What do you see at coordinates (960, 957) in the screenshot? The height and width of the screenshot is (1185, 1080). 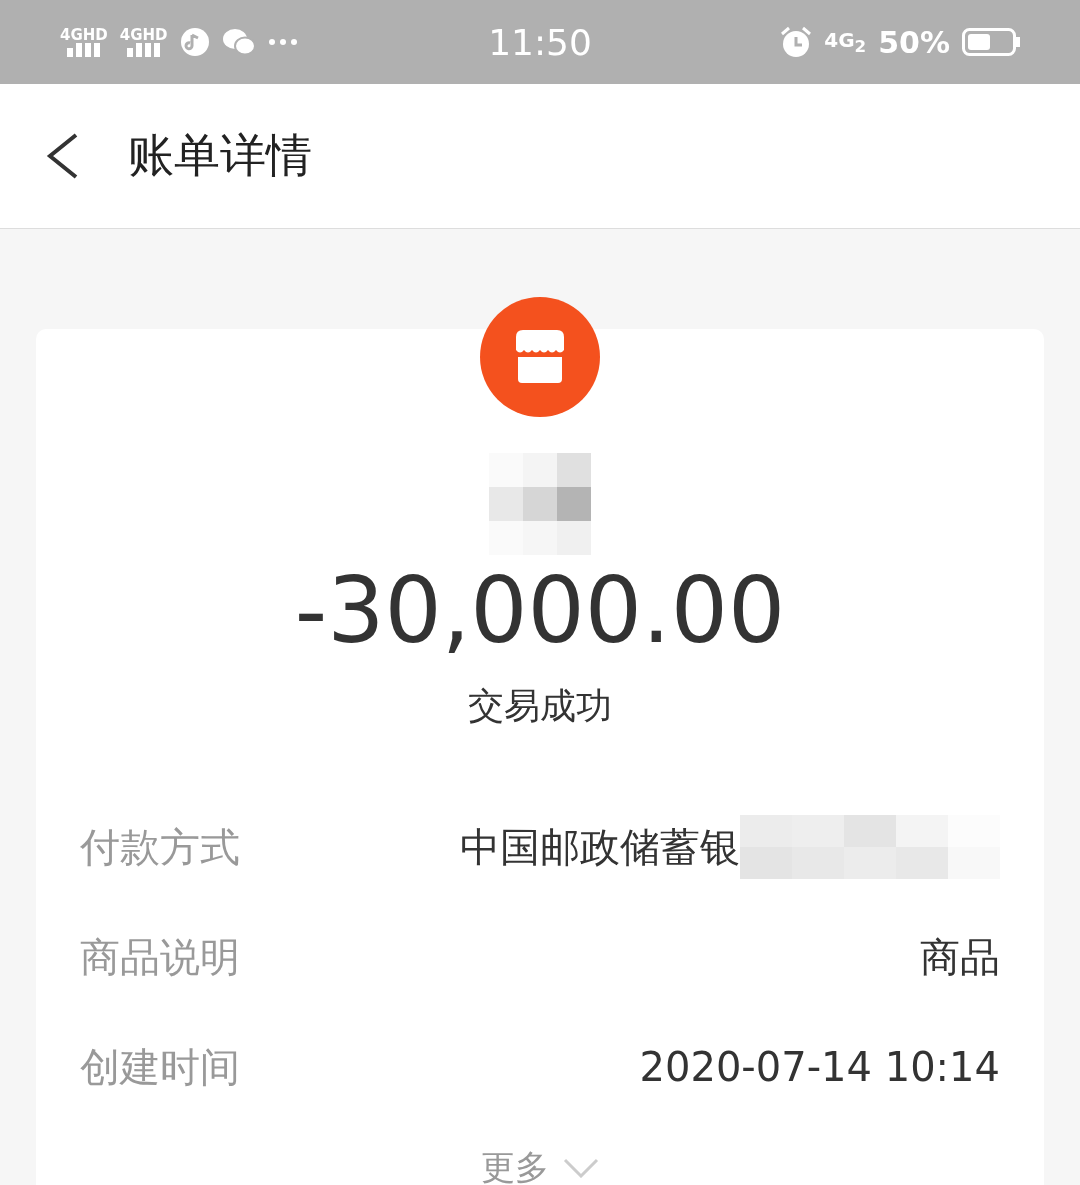 I see `row-value: 商品` at bounding box center [960, 957].